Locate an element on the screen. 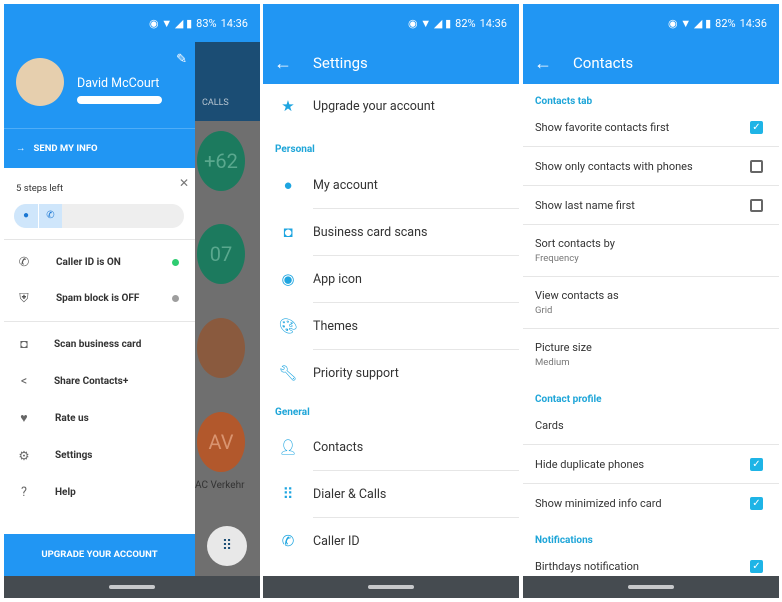 The image size is (782, 602). settings-priority-support: 🔧︎ Priority support is located at coordinates (391, 373).